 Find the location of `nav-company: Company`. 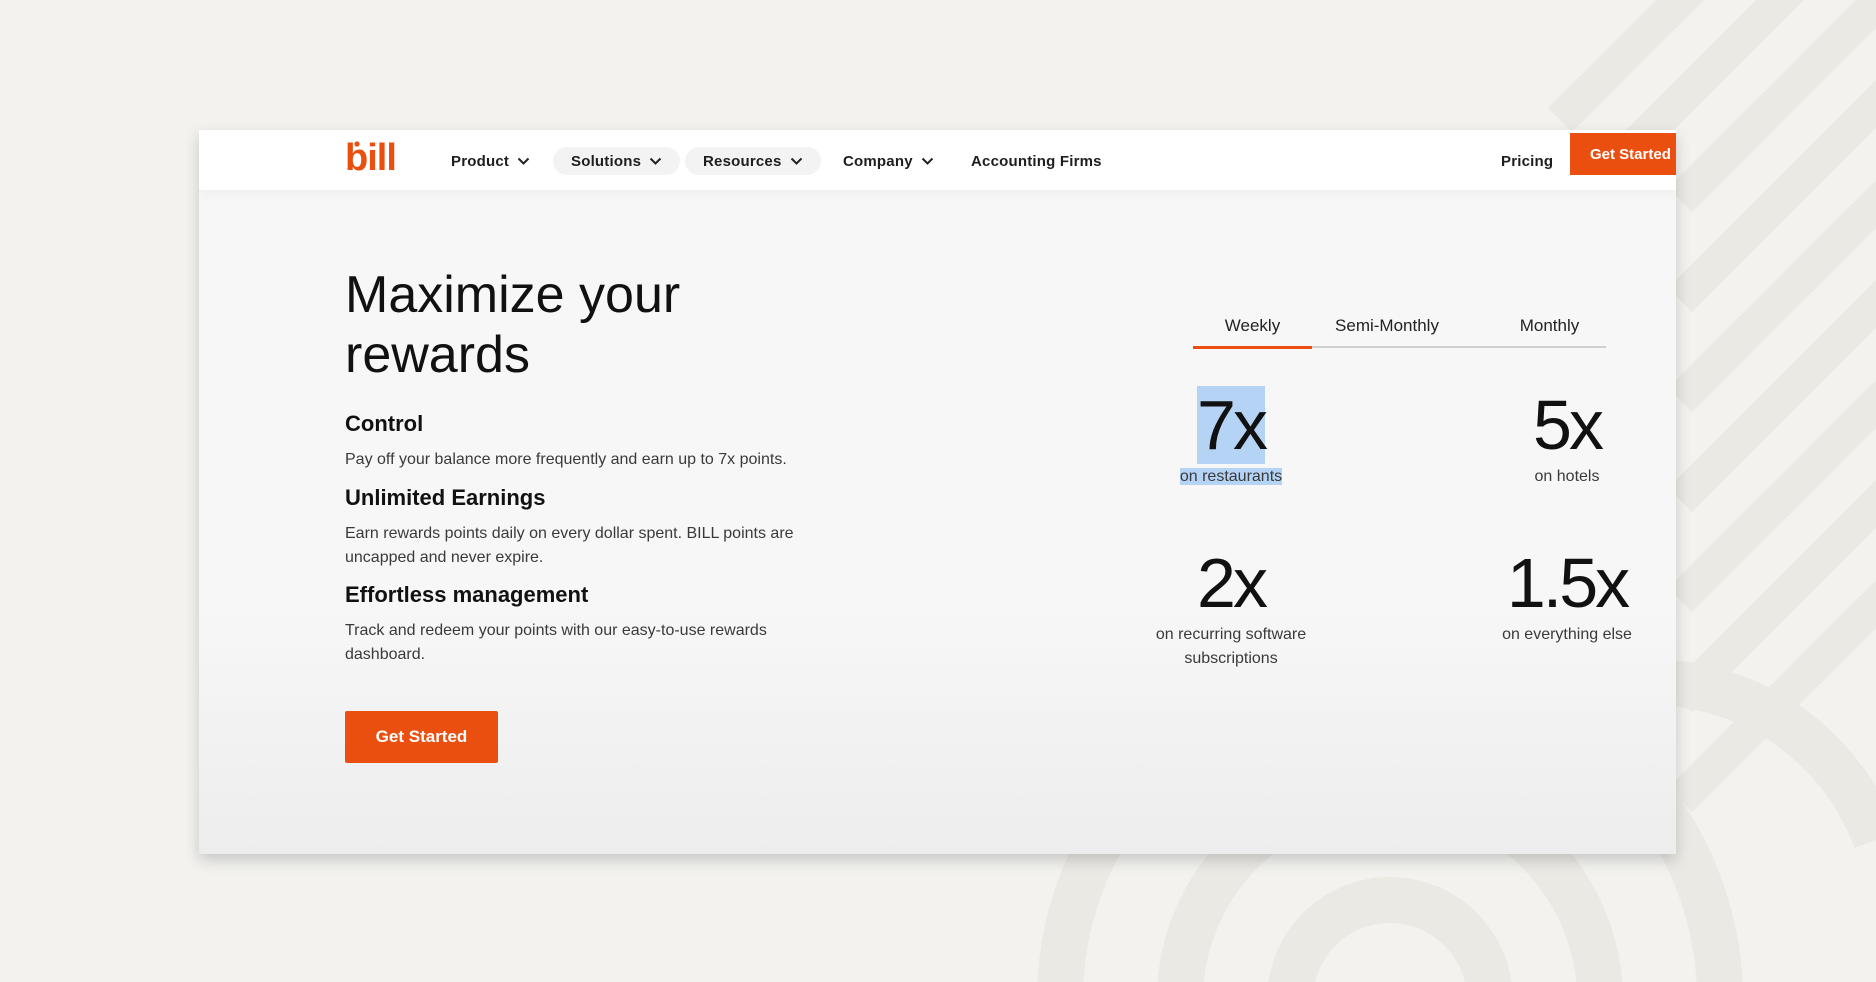

nav-company: Company is located at coordinates (888, 161).